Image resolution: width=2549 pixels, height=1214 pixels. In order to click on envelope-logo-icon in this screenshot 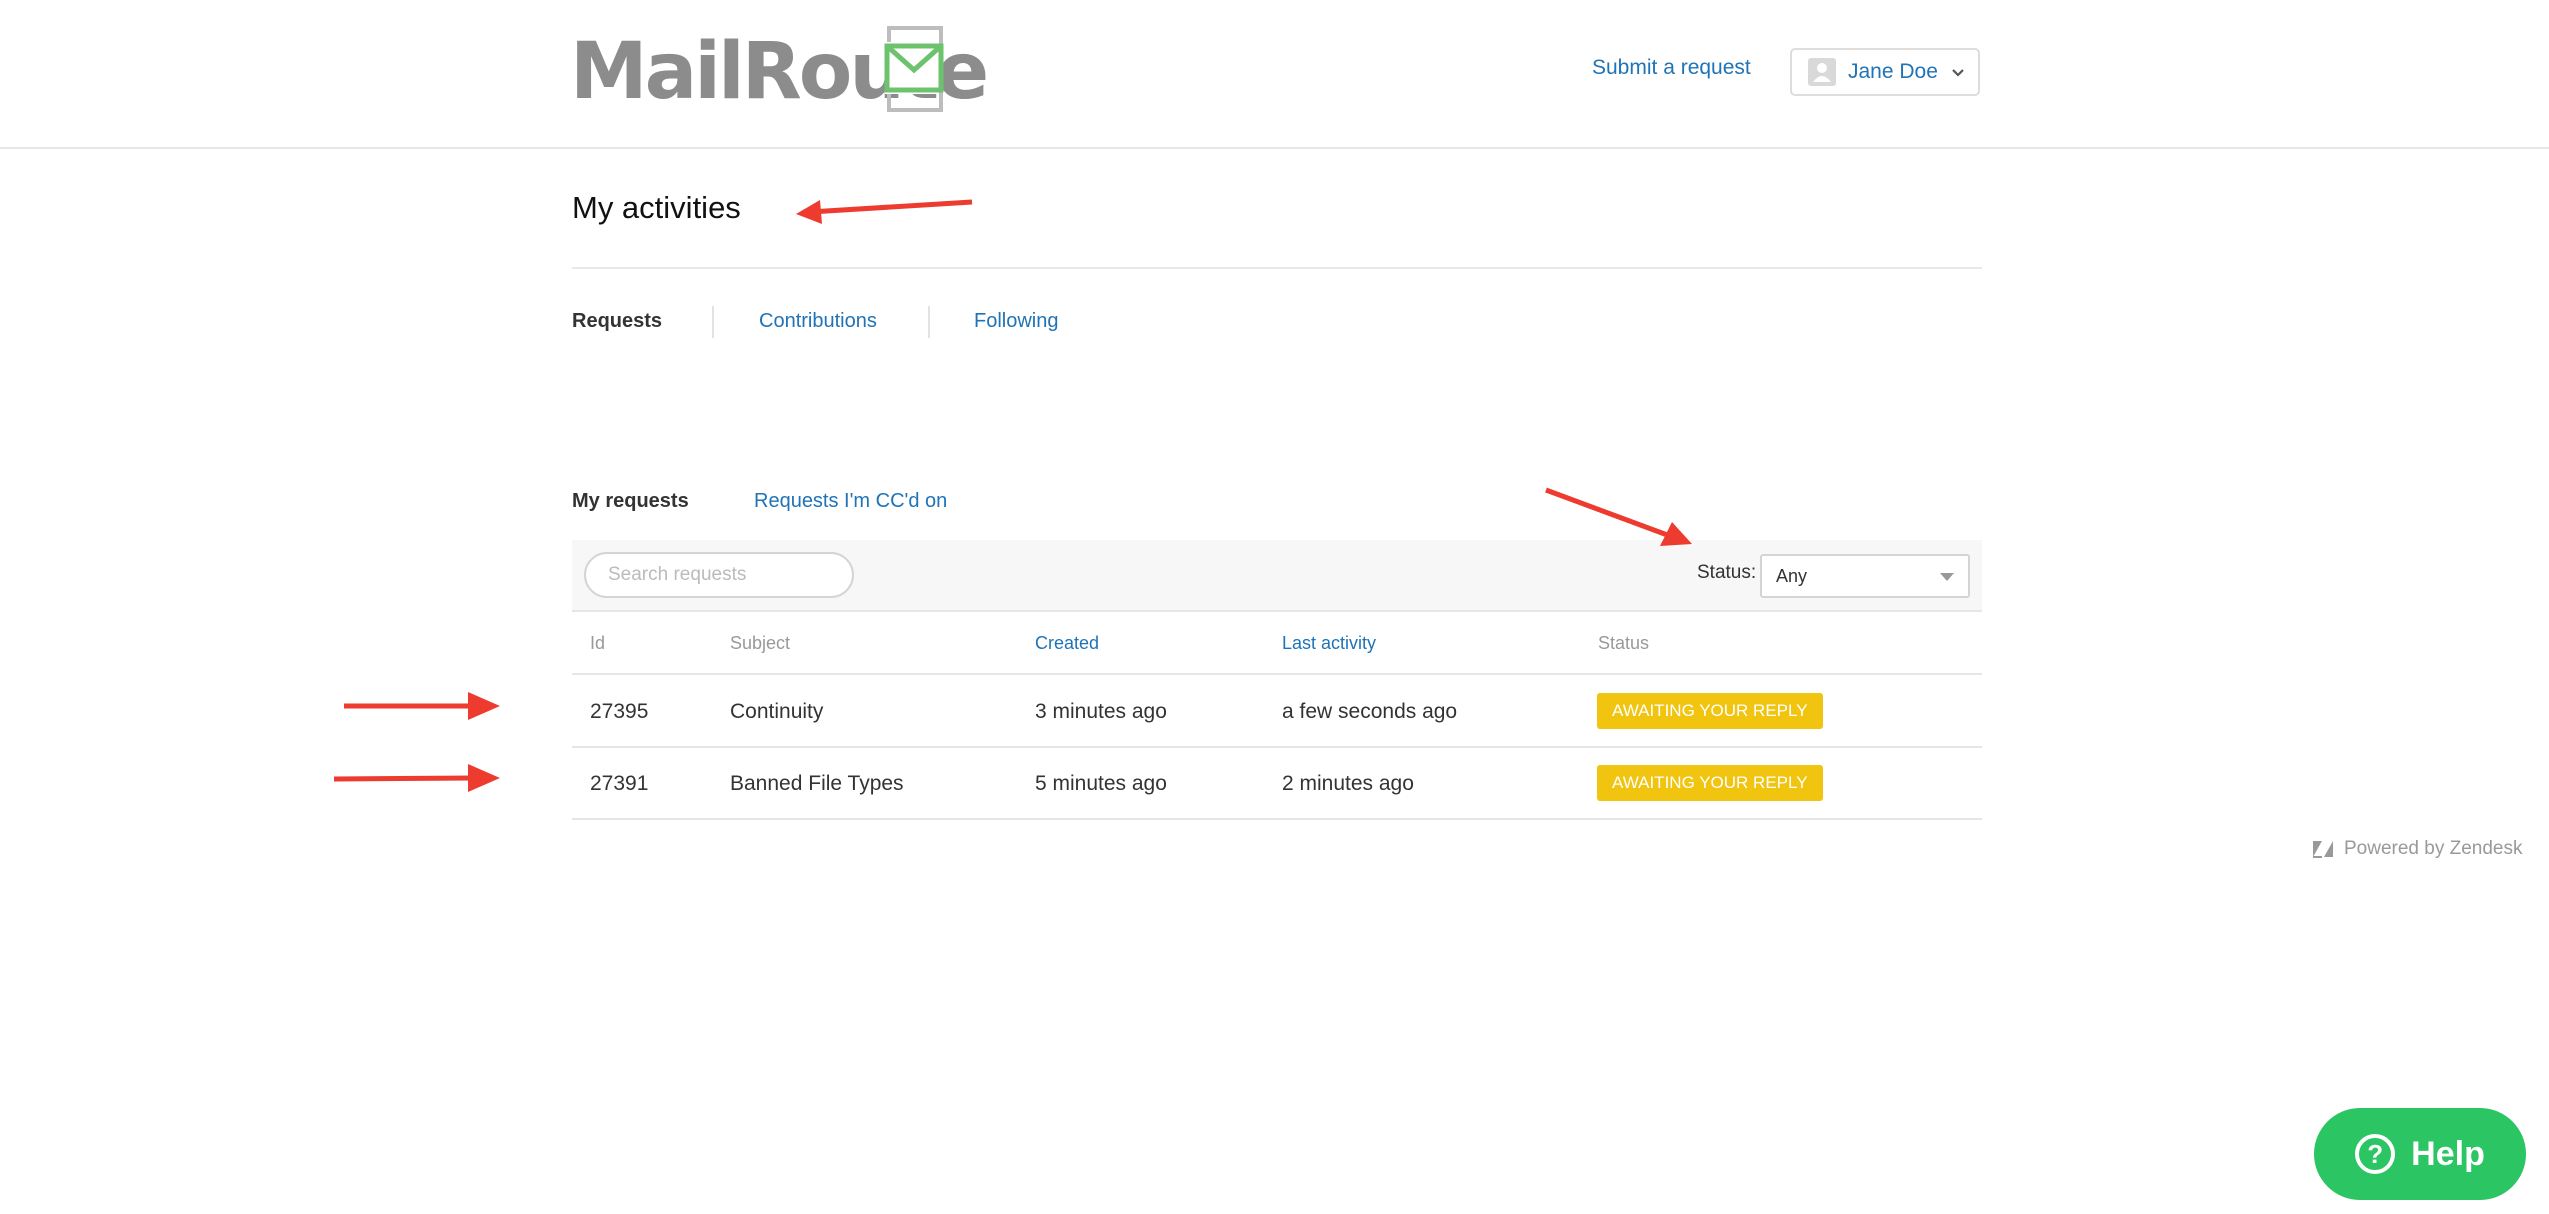, I will do `click(914, 69)`.